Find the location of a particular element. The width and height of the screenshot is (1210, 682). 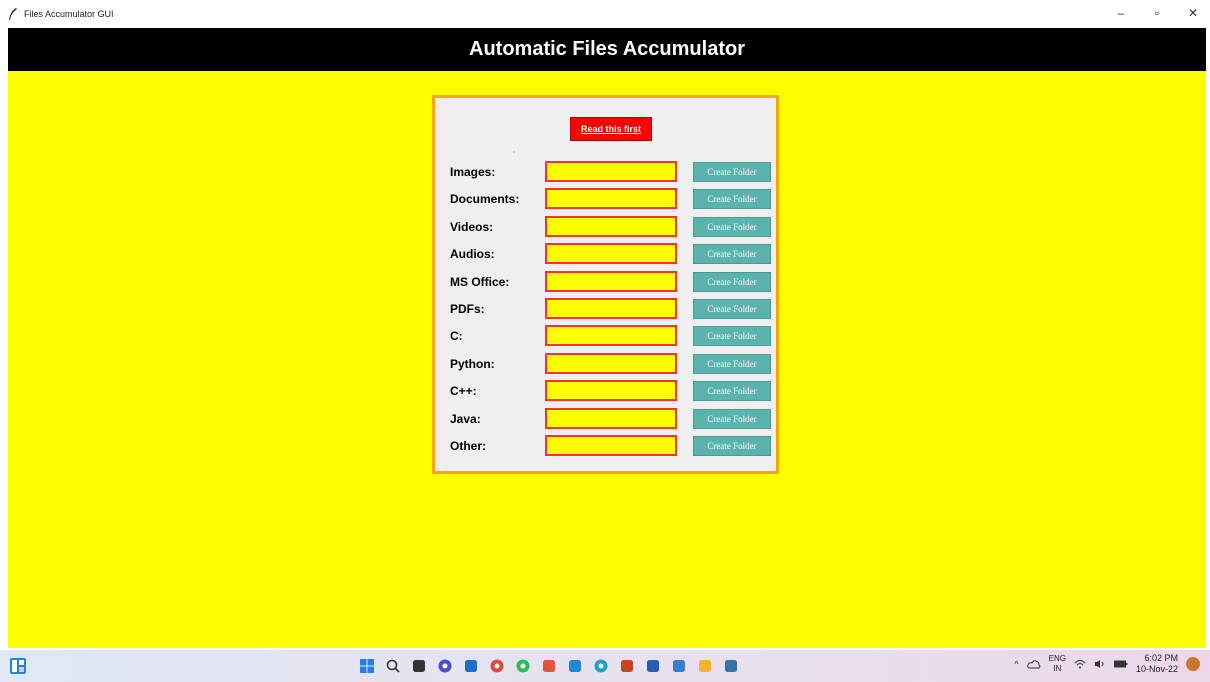

system-tray: ^ ENG IN 6:02 PM 10-Nov-22 is located at coordinates (1107, 664).